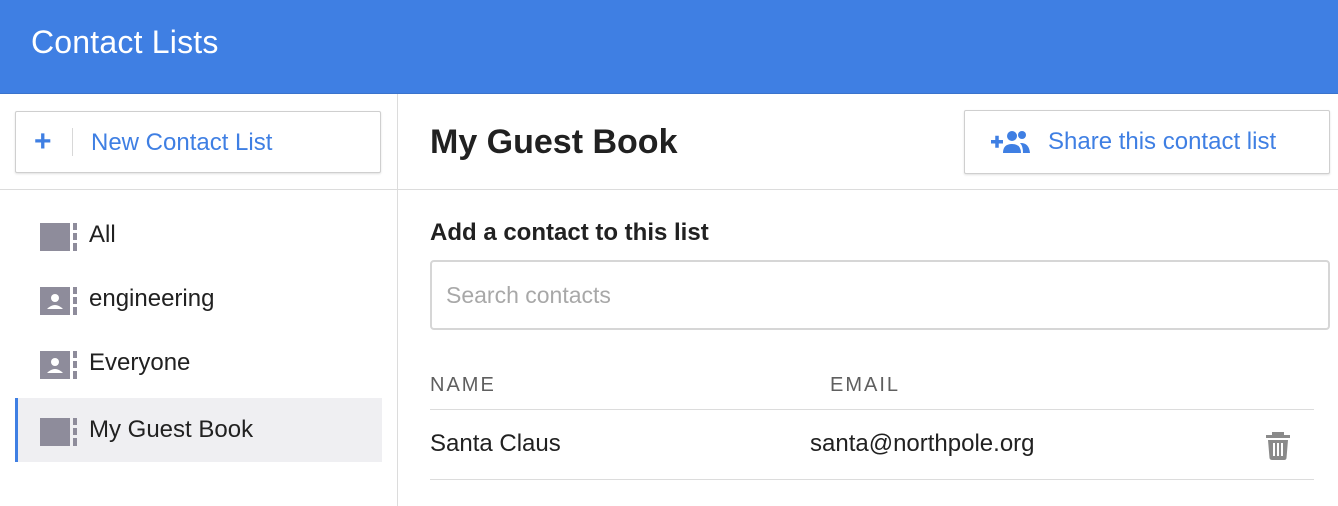 The height and width of the screenshot is (506, 1338). I want to click on trash-icon, so click(1278, 445).